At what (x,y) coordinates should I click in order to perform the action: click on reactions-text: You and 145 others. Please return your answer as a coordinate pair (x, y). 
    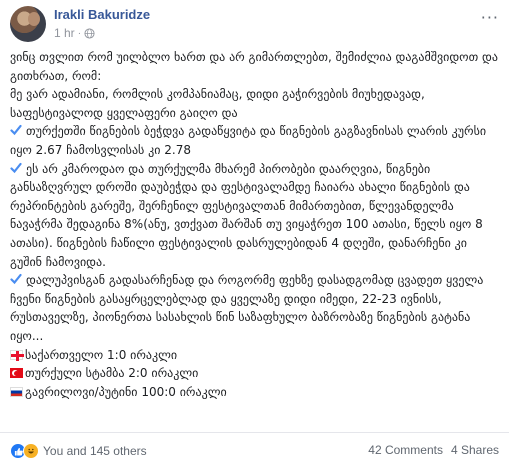
    Looking at the image, I should click on (95, 451).